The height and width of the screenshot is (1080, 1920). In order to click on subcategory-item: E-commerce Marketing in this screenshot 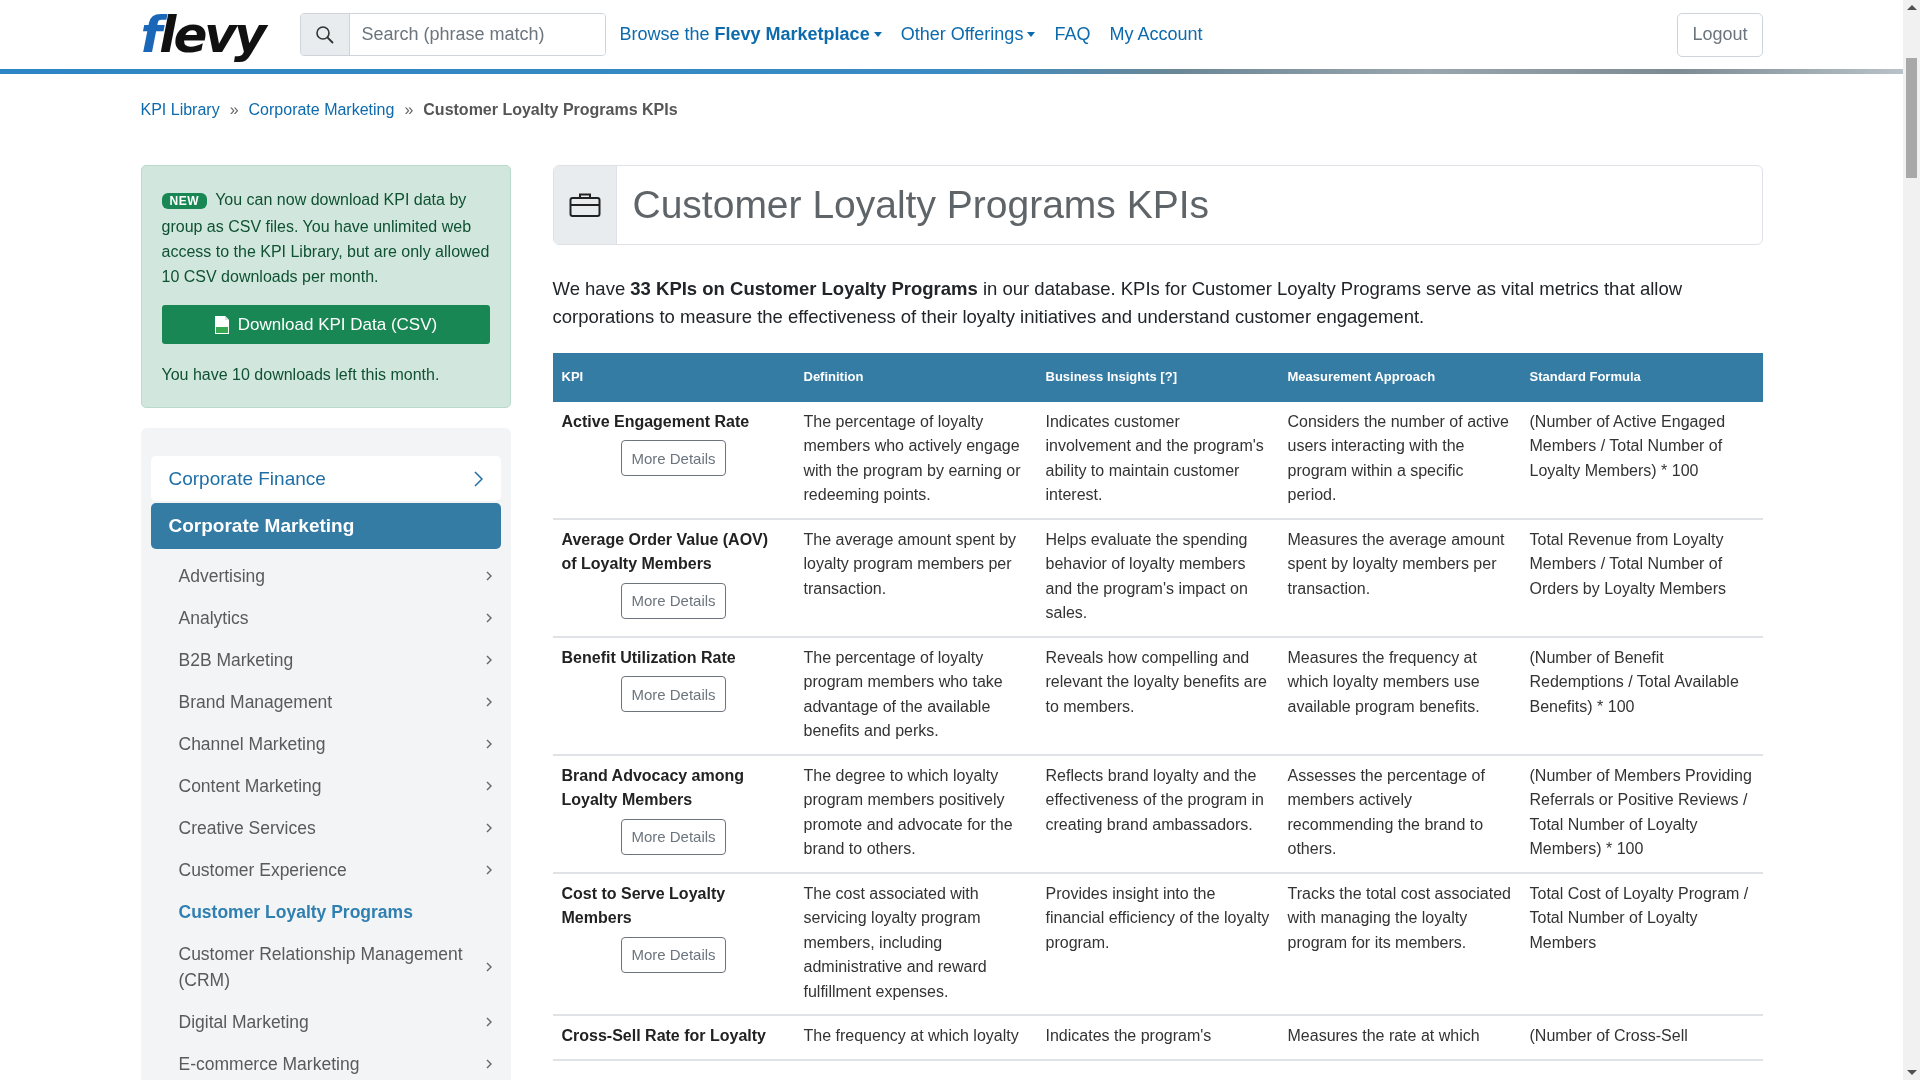, I will do `click(325, 1061)`.